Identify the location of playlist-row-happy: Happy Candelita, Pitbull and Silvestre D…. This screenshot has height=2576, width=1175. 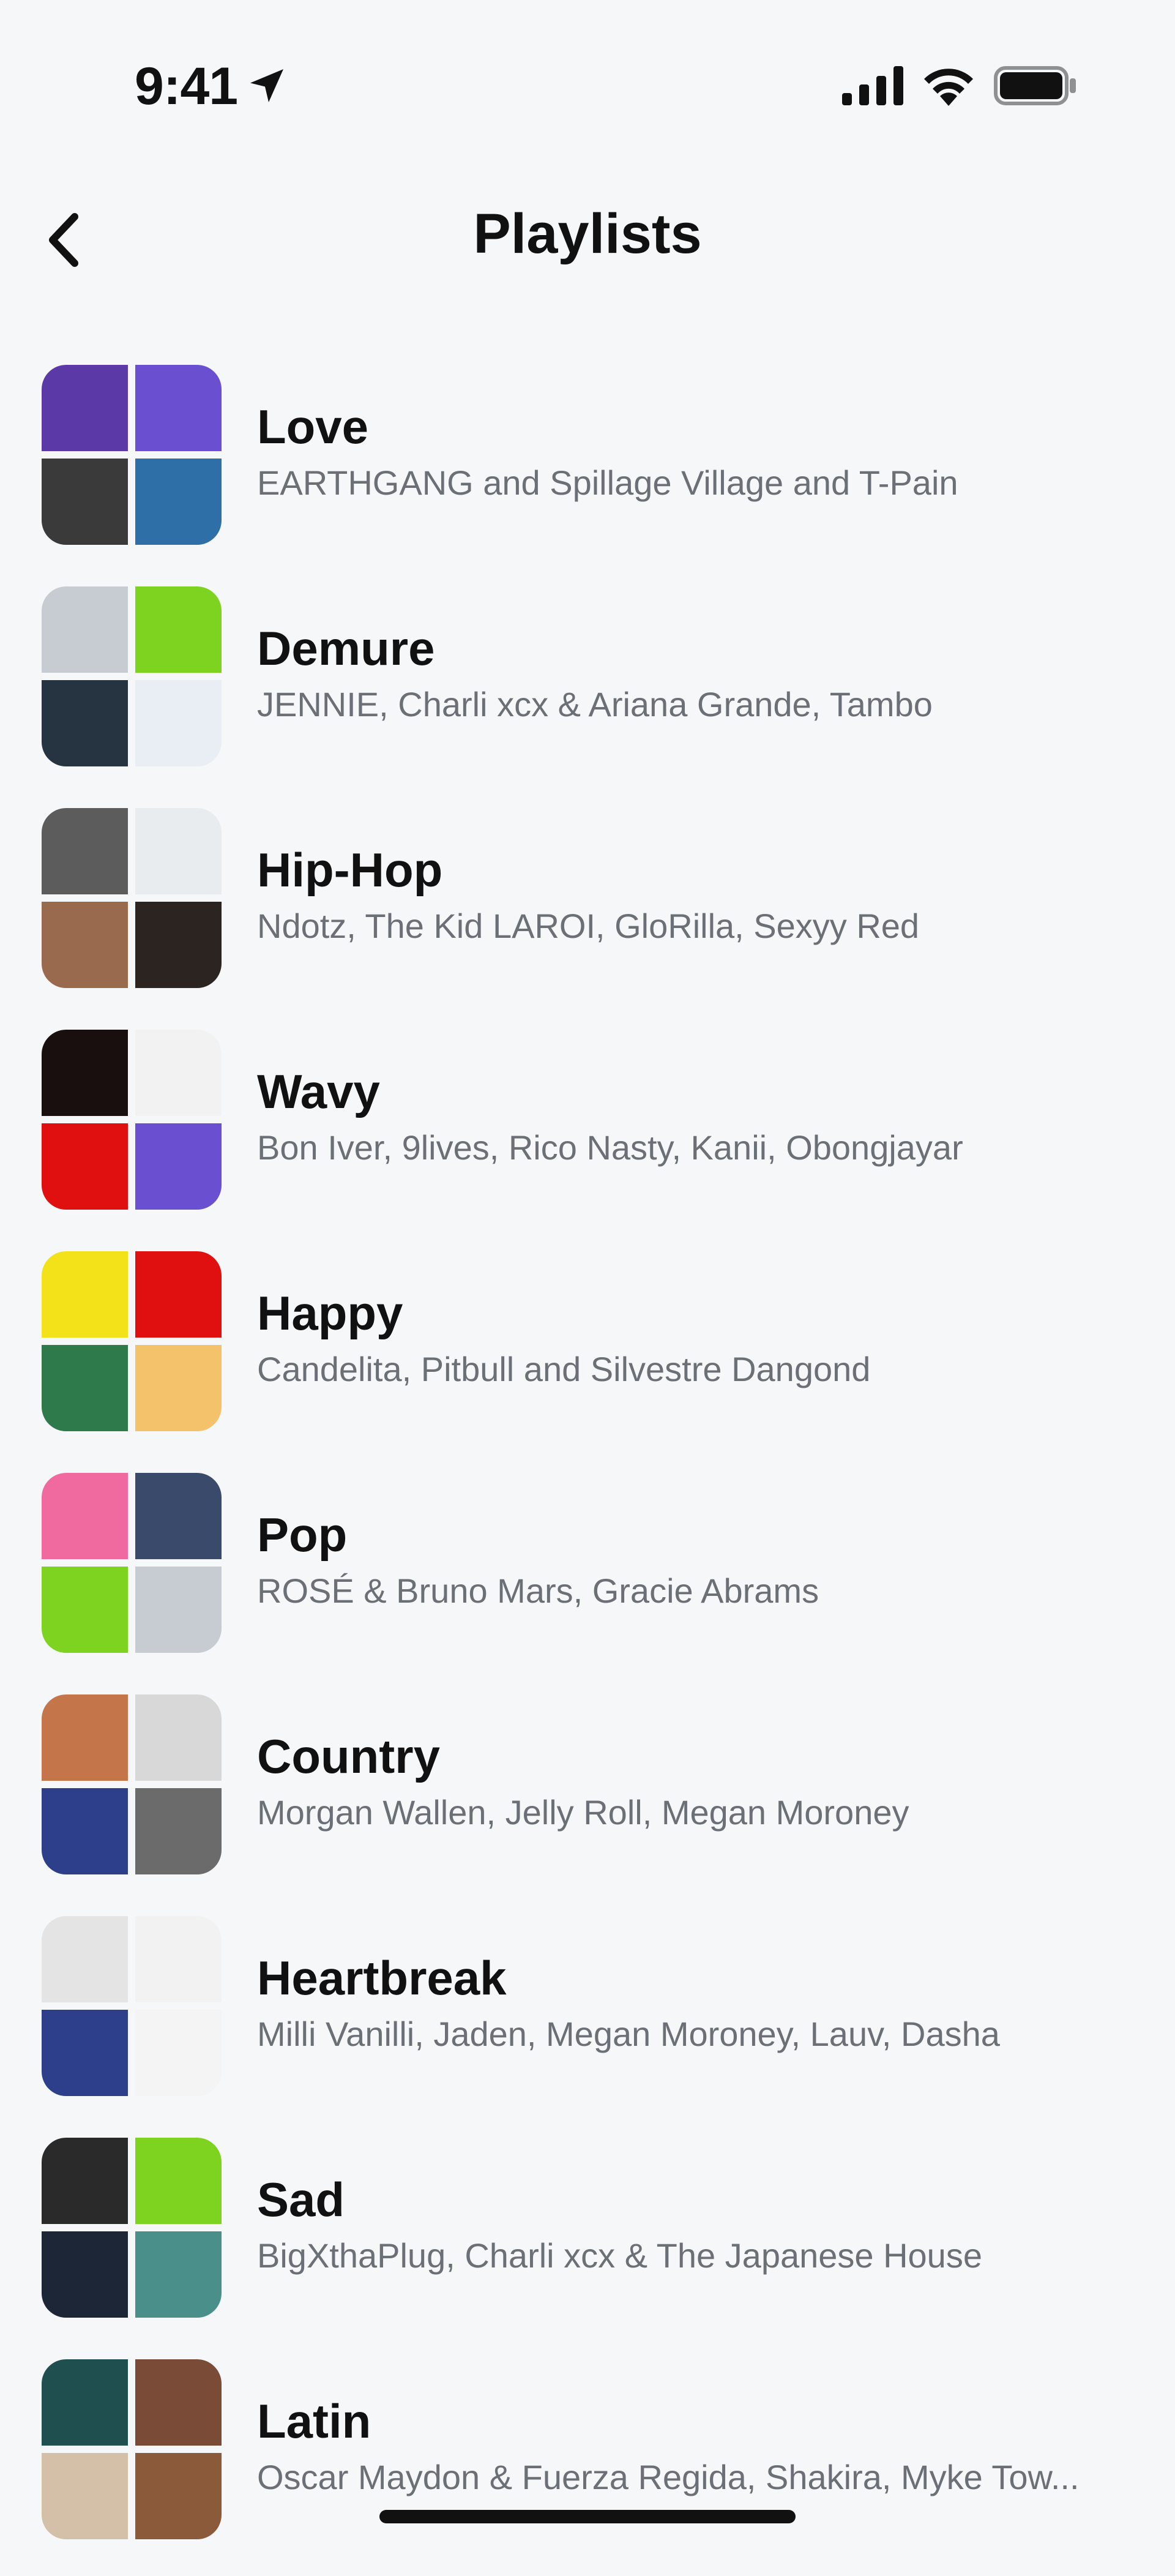
(587, 1357).